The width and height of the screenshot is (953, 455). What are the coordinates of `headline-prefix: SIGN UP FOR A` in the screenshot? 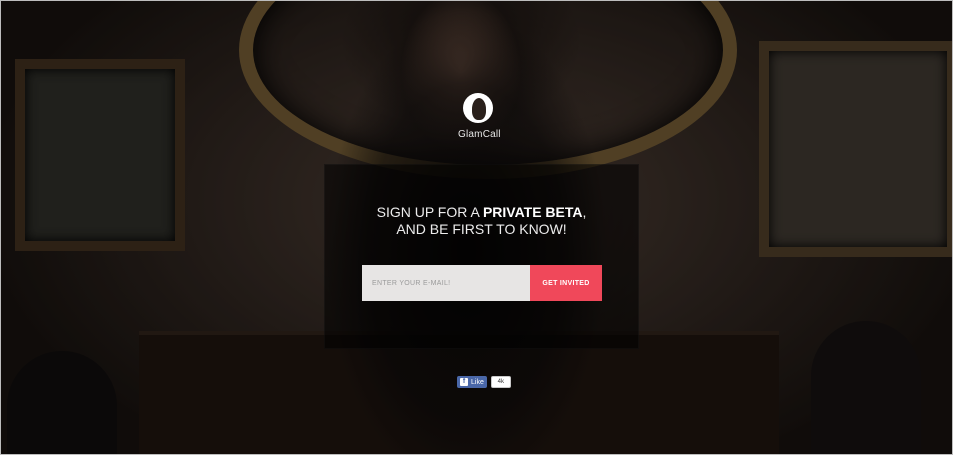 It's located at (429, 212).